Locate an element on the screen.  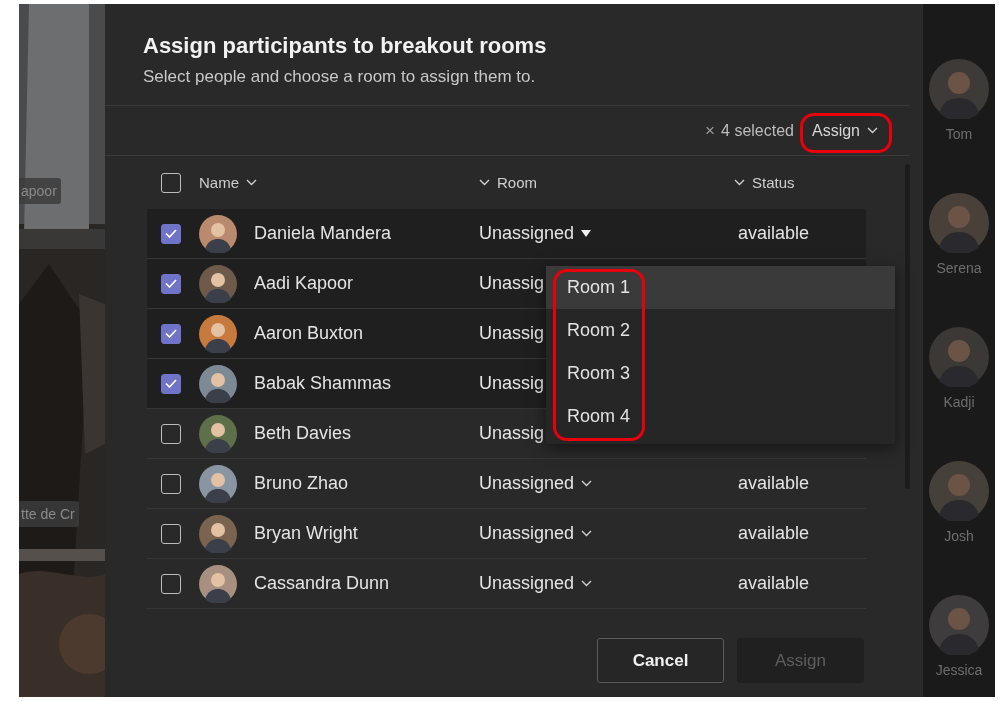
participant-row: Bryan Wright Unassigned available is located at coordinates (506, 534).